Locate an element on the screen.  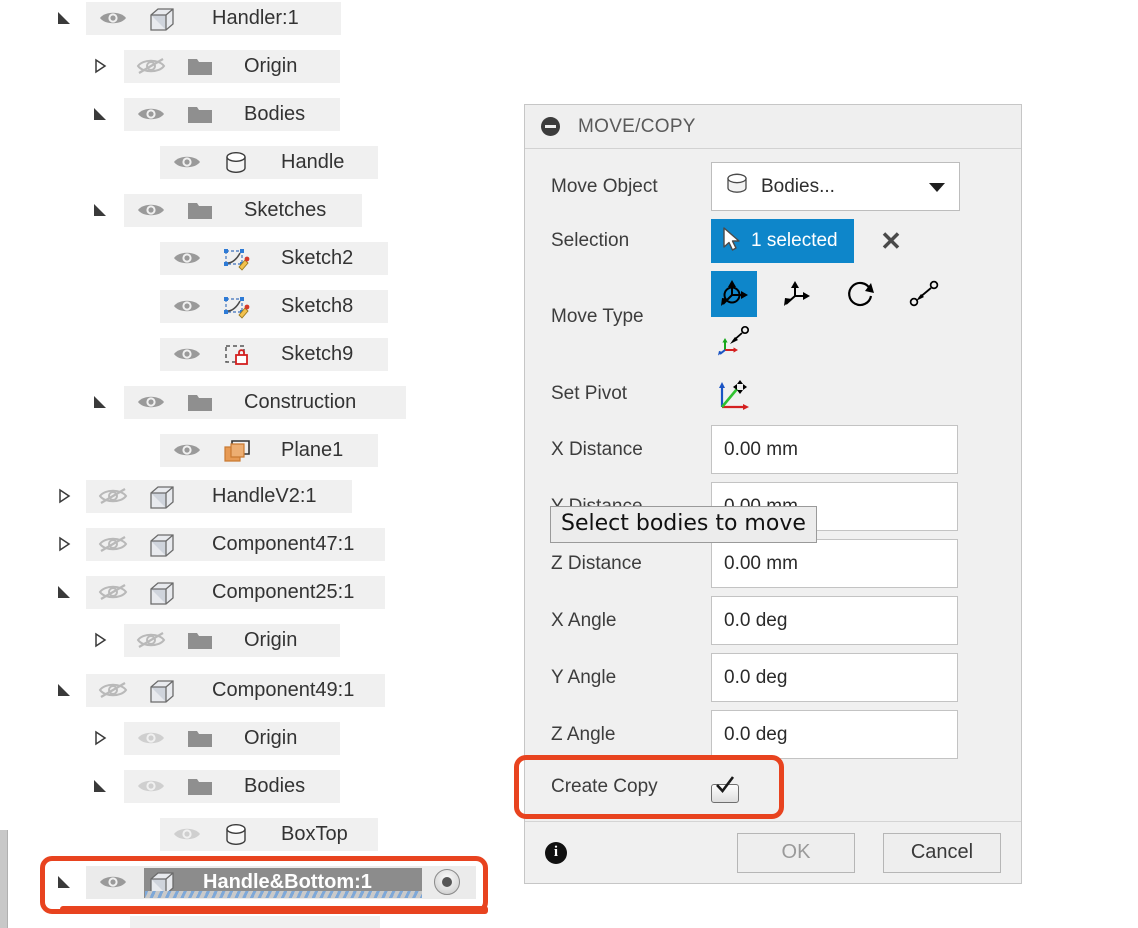
tree-row-construction-1: Construction is located at coordinates (250, 402).